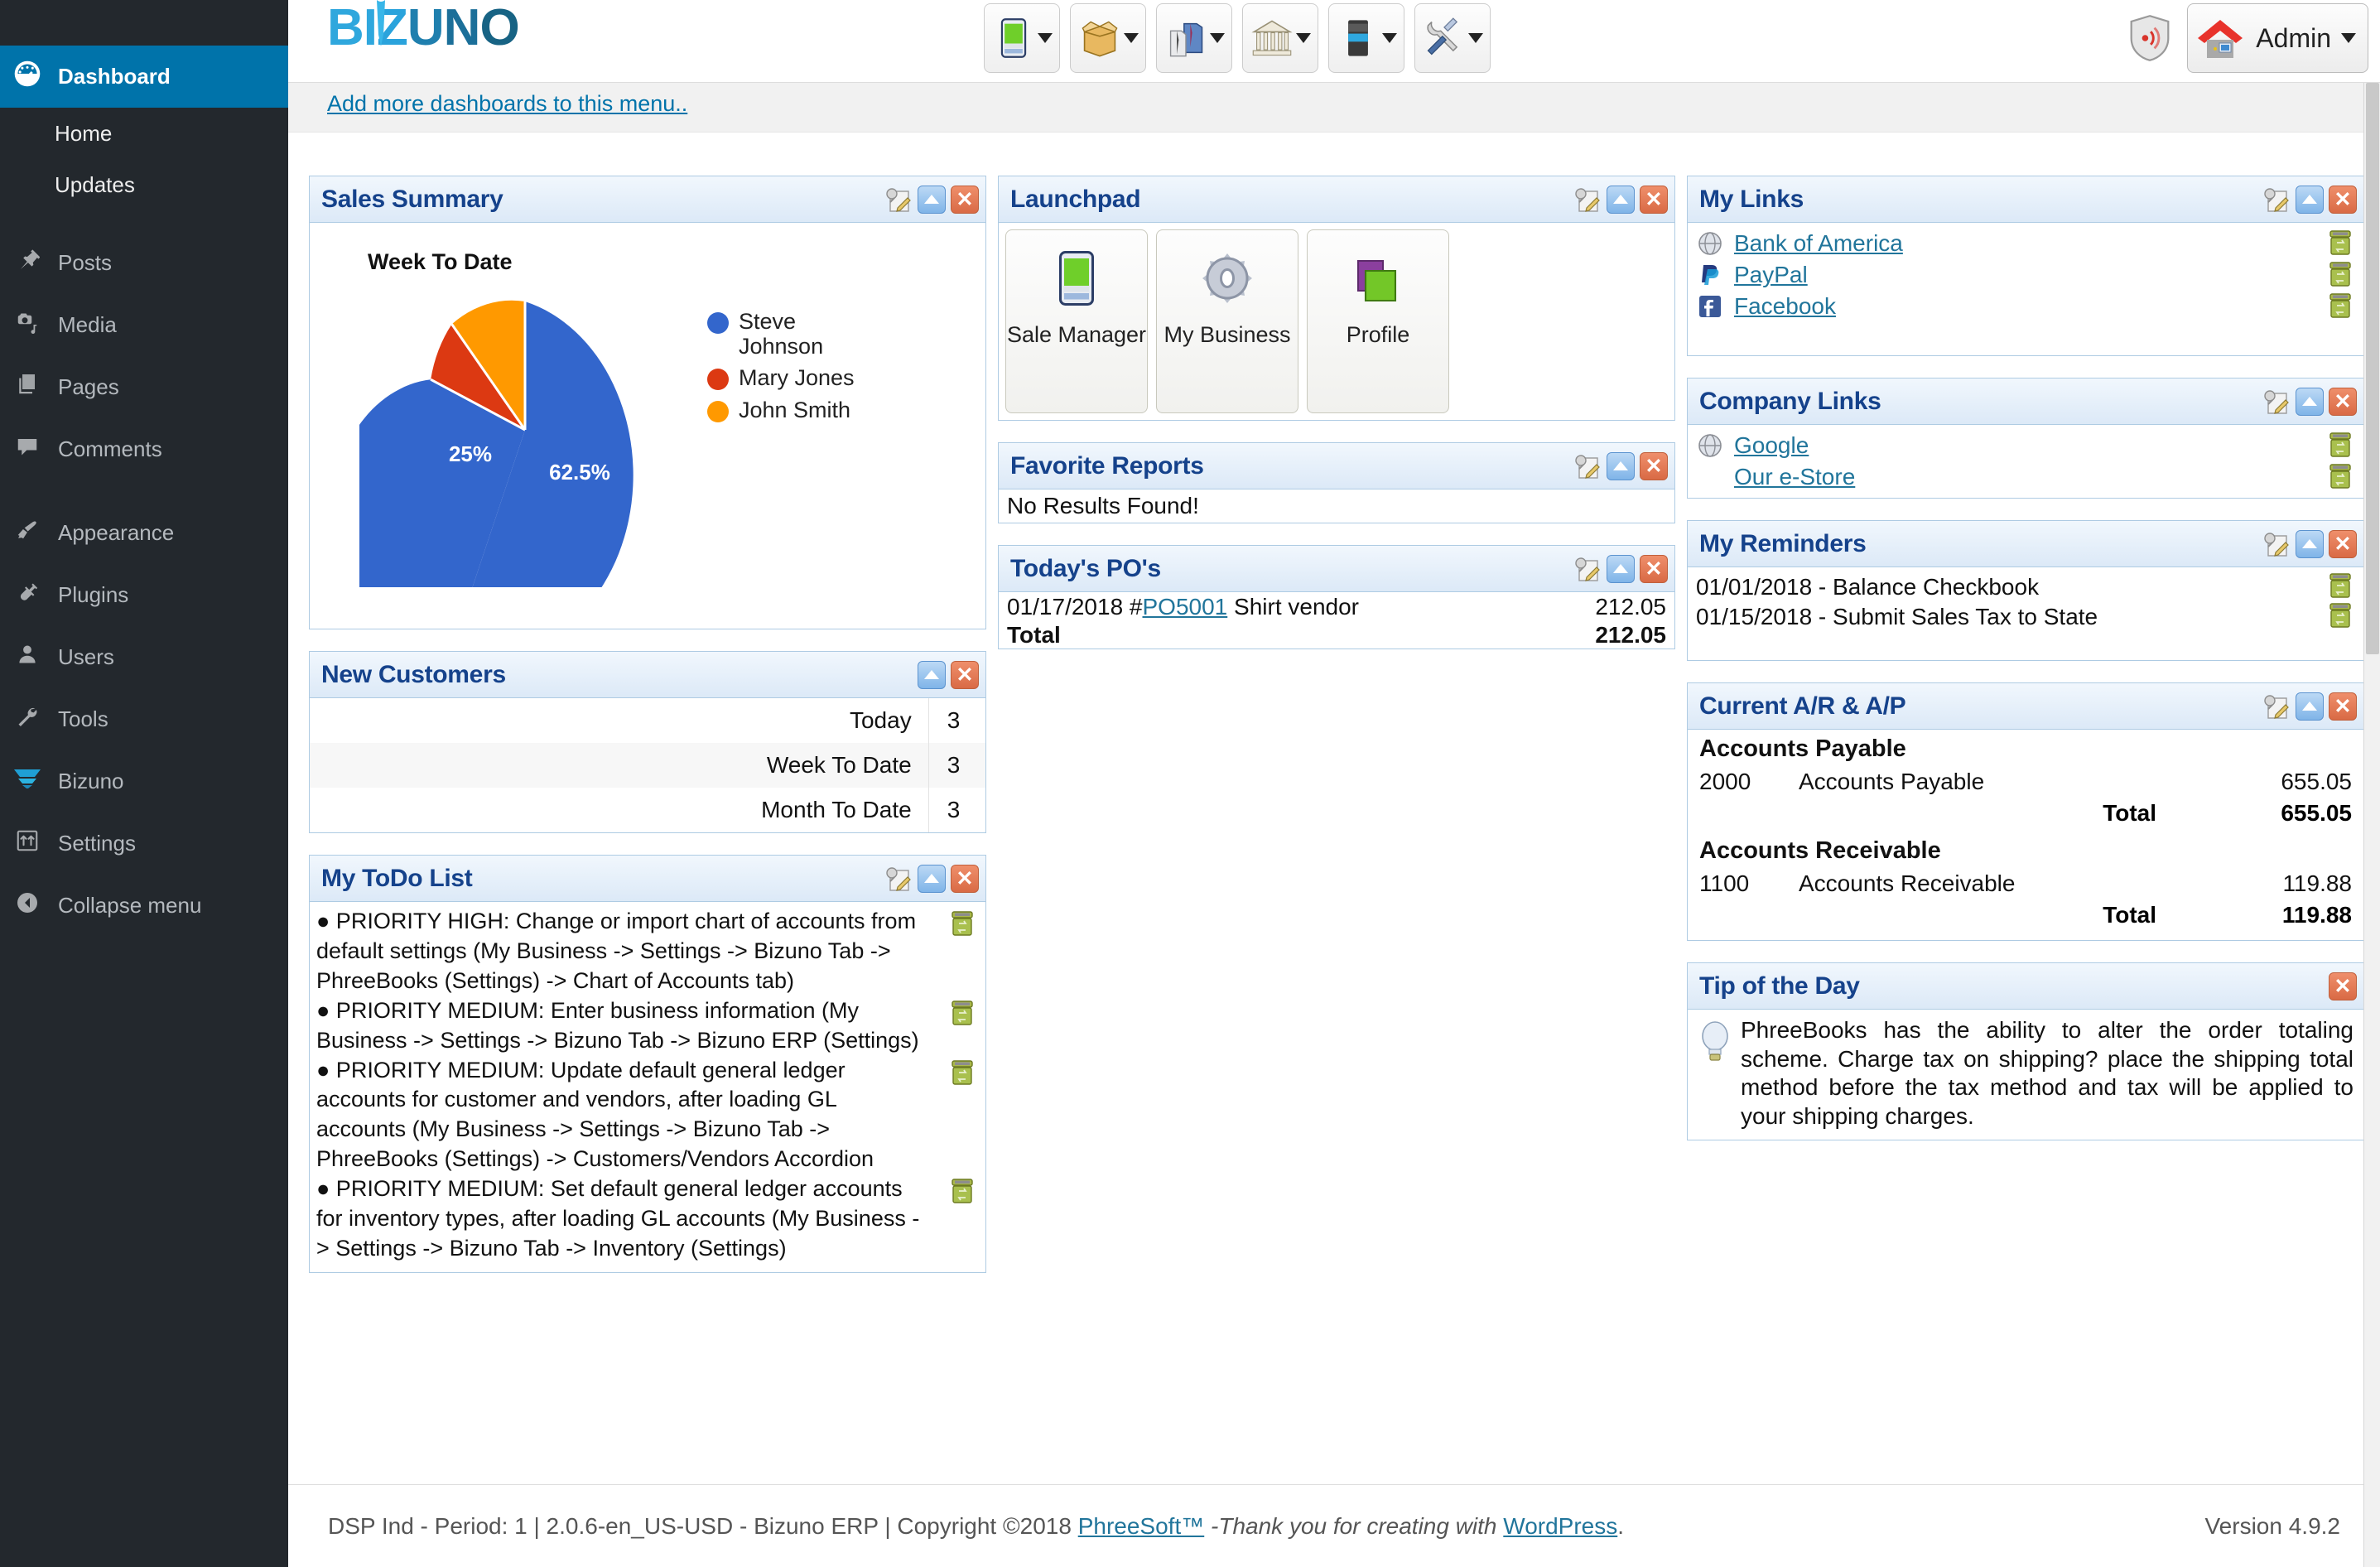 This screenshot has width=2380, height=1567. Describe the element at coordinates (1141, 1526) in the screenshot. I see `phreesoft-link: PhreeSoft™` at that location.